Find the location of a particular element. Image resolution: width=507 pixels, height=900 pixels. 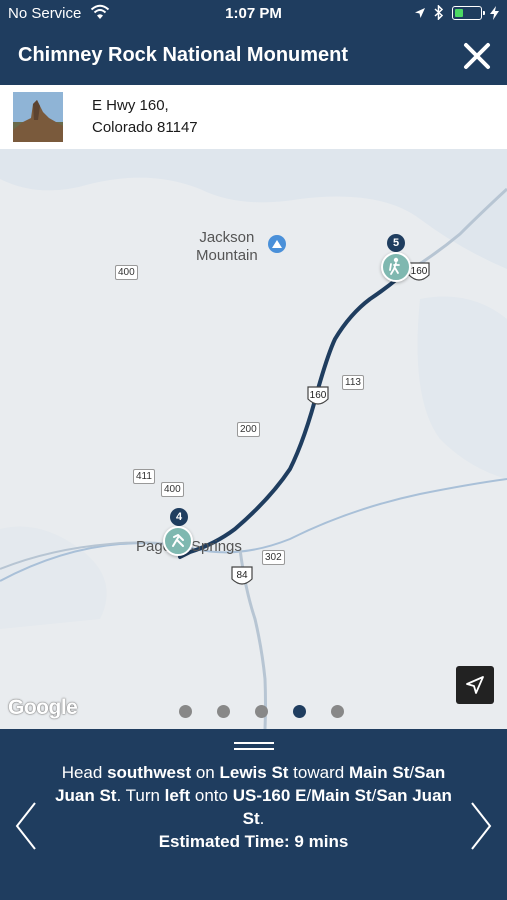

estimated-time: Estimated Time: 9 mins is located at coordinates (253, 841).